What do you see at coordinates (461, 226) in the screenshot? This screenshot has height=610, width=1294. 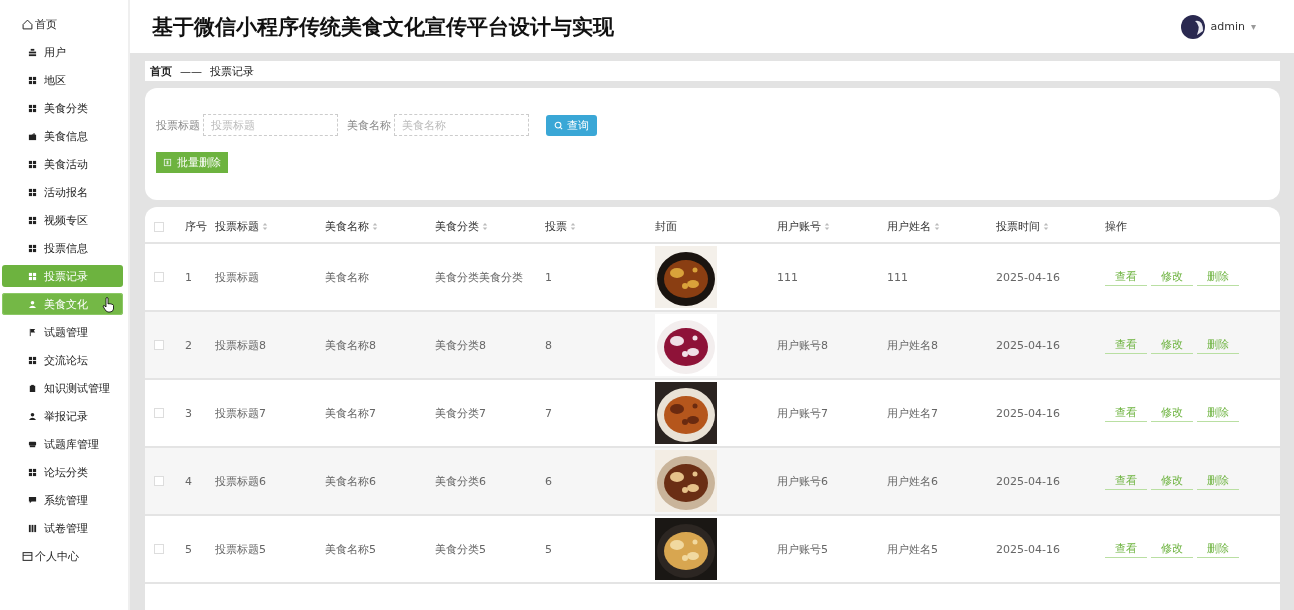 I see `column-header: 美食分类` at bounding box center [461, 226].